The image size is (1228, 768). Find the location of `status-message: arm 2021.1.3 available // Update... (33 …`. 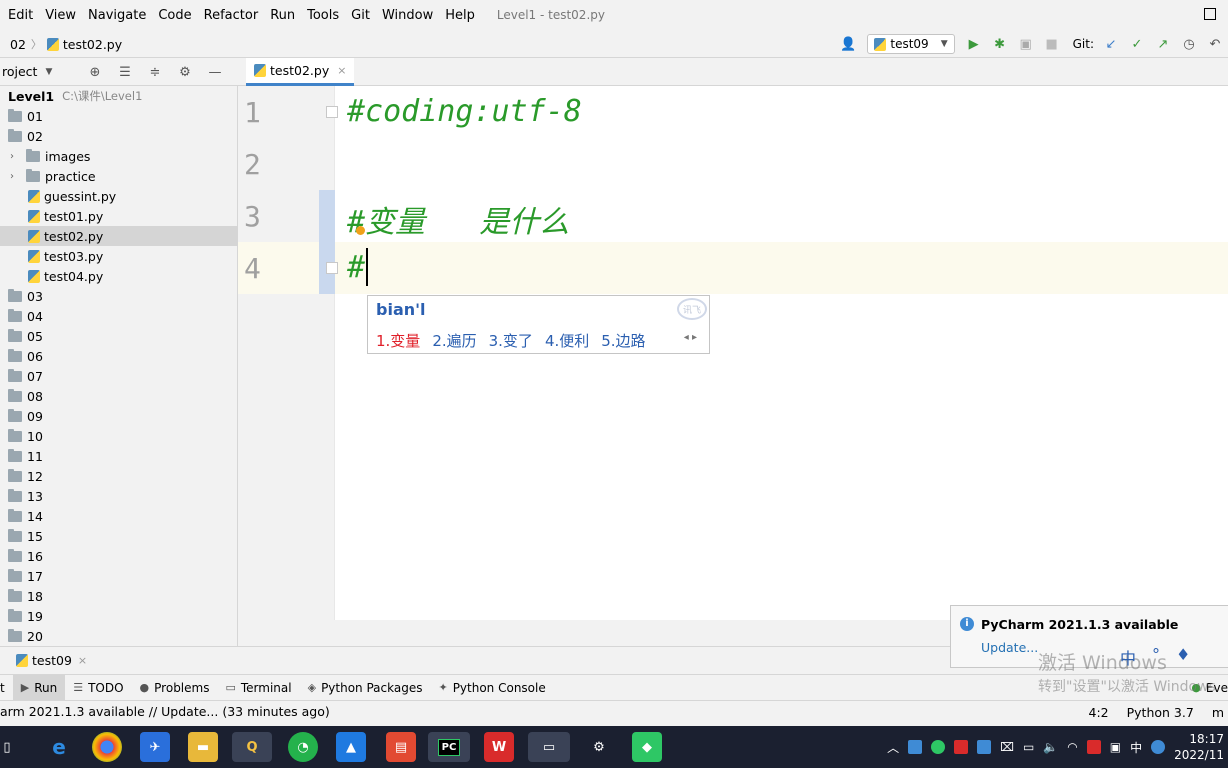

status-message: arm 2021.1.3 available // Update... (33 … is located at coordinates (165, 711).